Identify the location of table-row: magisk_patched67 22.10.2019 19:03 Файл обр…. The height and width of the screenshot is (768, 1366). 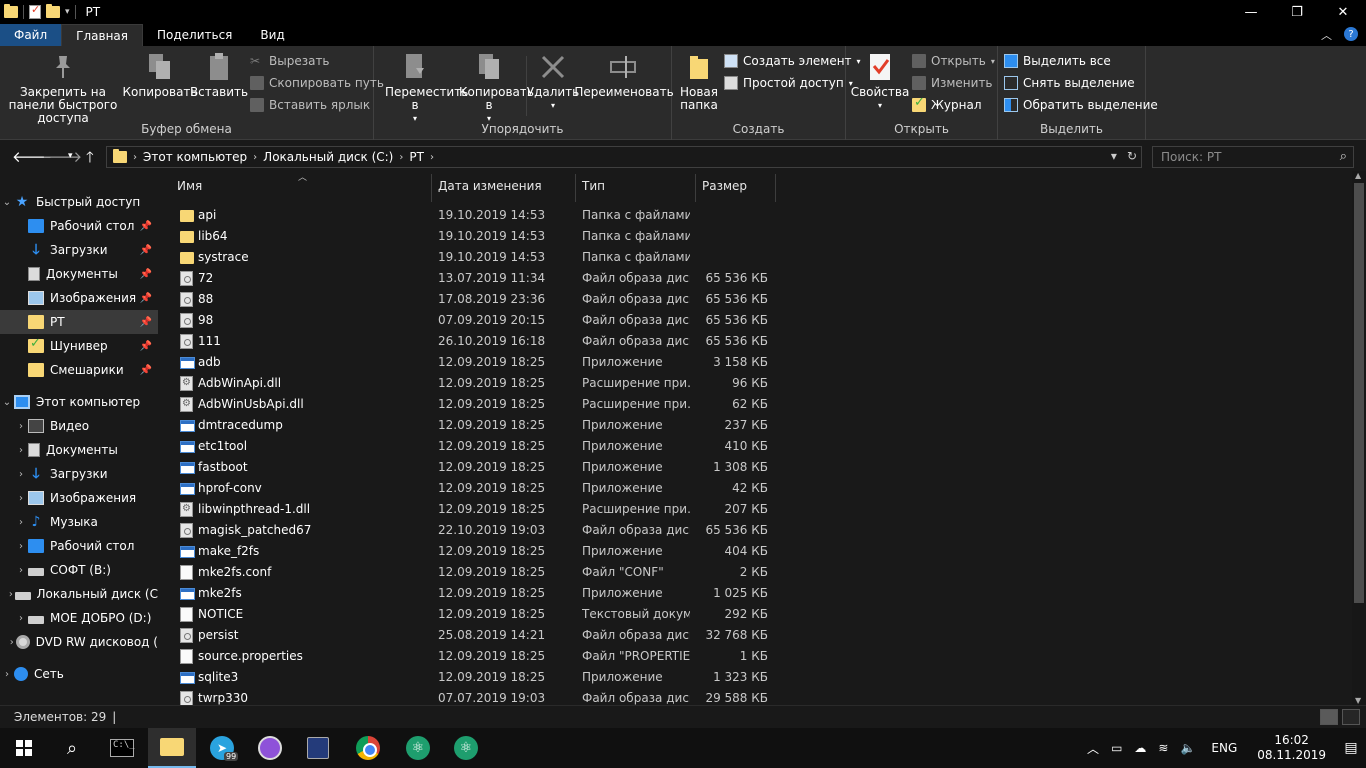
(755, 530).